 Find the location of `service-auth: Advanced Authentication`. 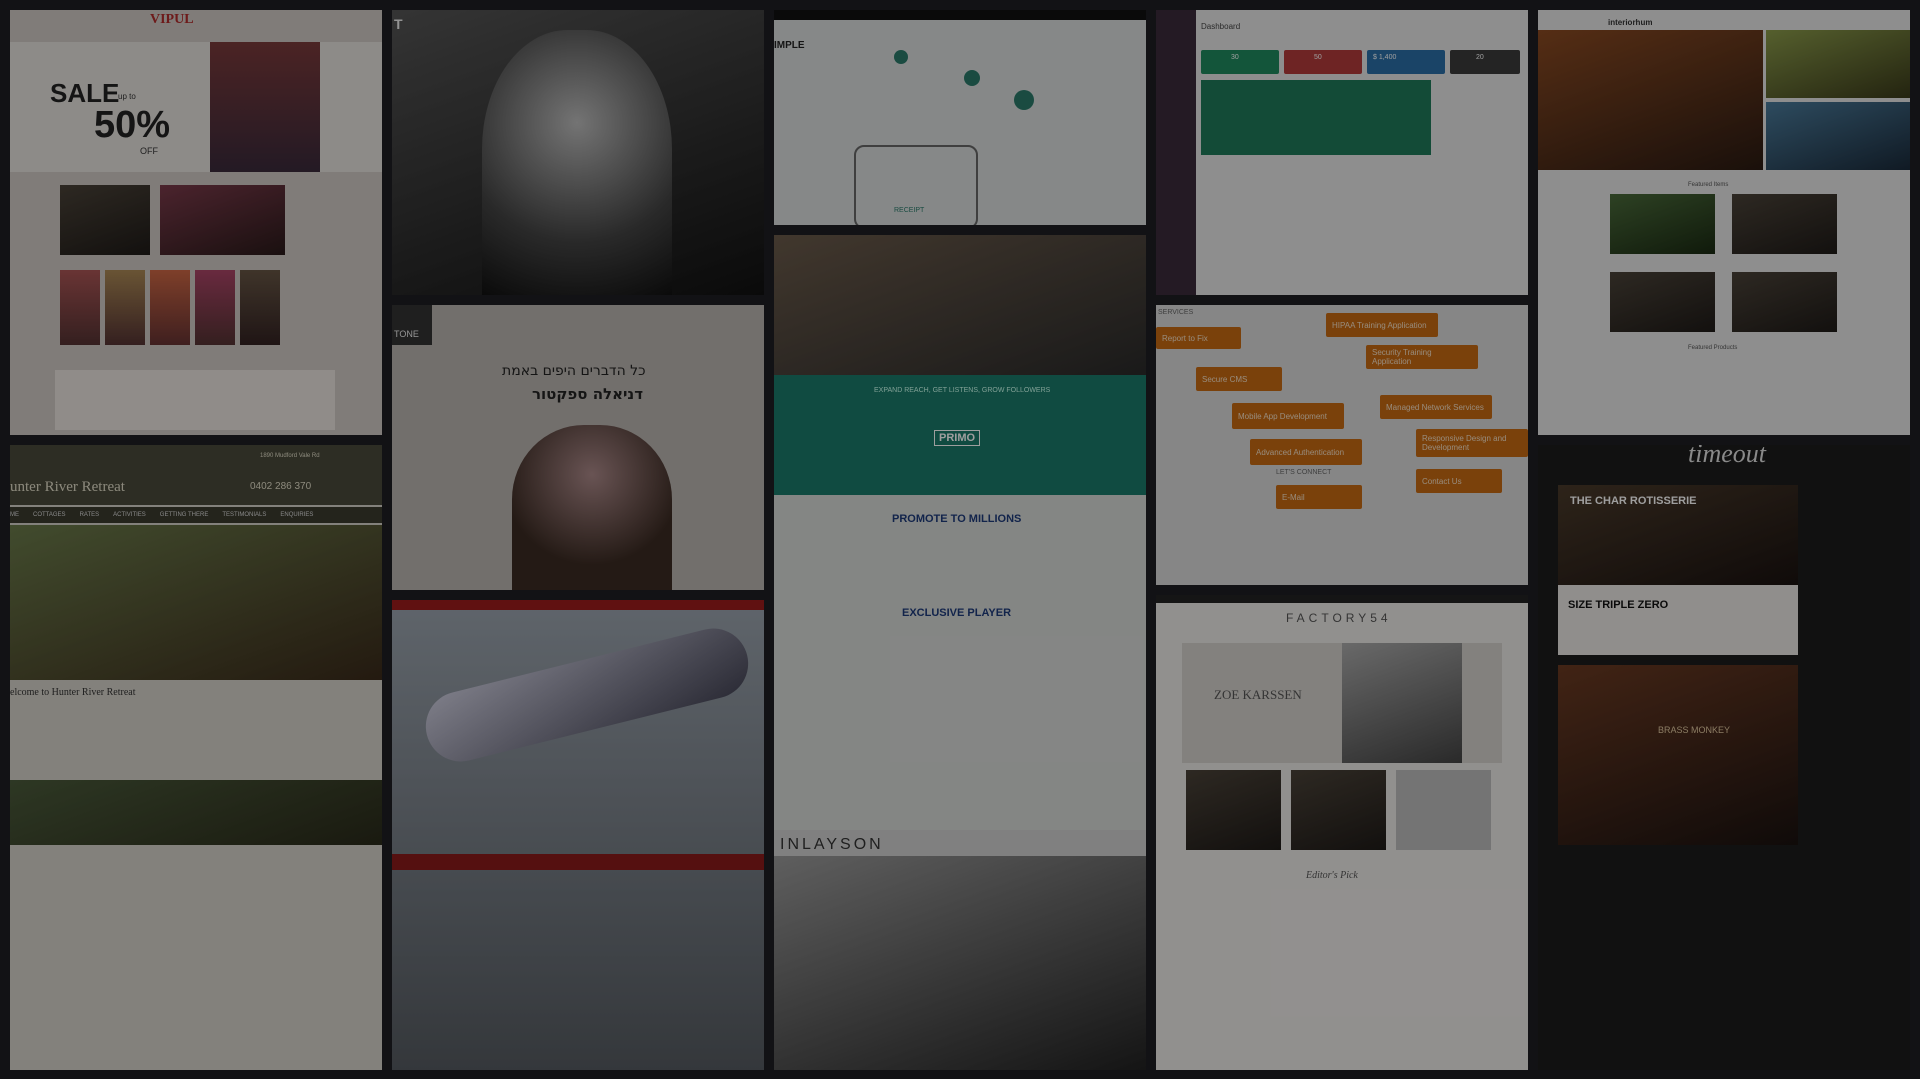

service-auth: Advanced Authentication is located at coordinates (1306, 452).